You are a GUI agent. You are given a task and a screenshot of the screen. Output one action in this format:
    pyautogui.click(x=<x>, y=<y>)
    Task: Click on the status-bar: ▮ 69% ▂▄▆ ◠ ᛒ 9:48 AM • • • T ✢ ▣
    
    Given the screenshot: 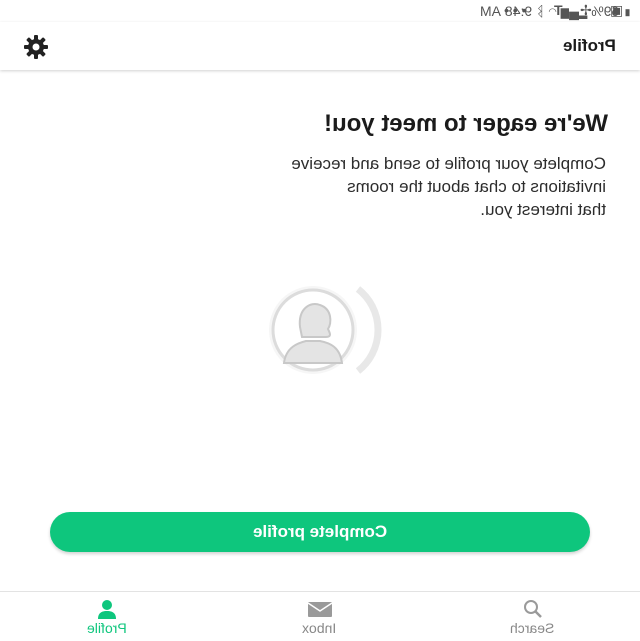 What is the action you would take?
    pyautogui.click(x=320, y=11)
    